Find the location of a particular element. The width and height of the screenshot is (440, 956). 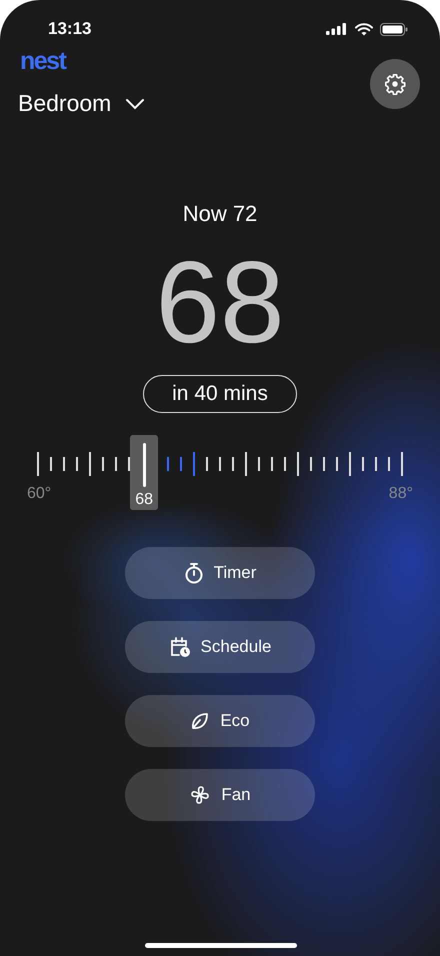

chevron-down-icon is located at coordinates (135, 104).